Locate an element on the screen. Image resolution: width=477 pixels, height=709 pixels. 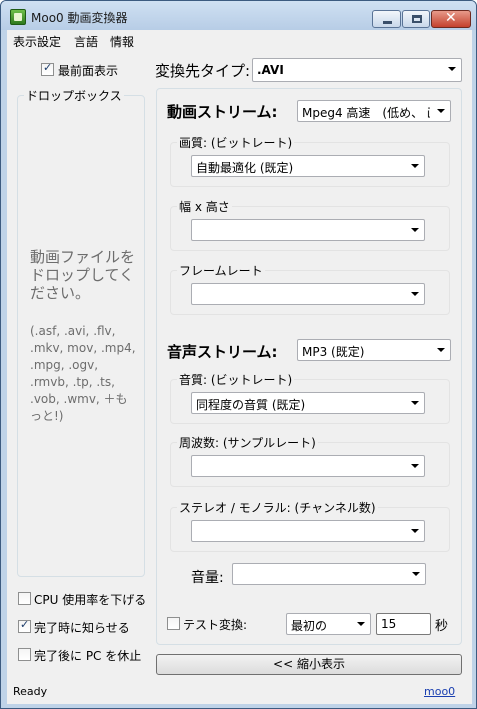
video-framerate-label: フレームレート is located at coordinates (221, 270).